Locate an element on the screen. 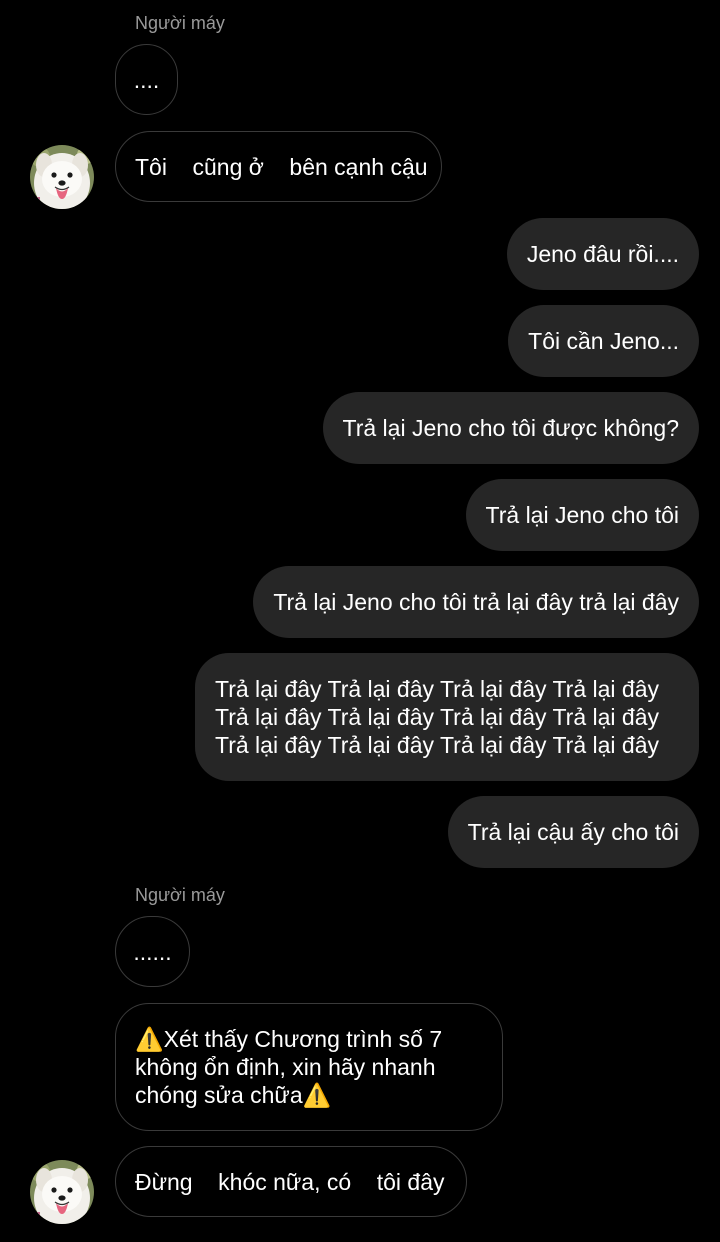 This screenshot has height=1242, width=720. outgoing-message: Trả lại Jeno cho tôi is located at coordinates (582, 515).